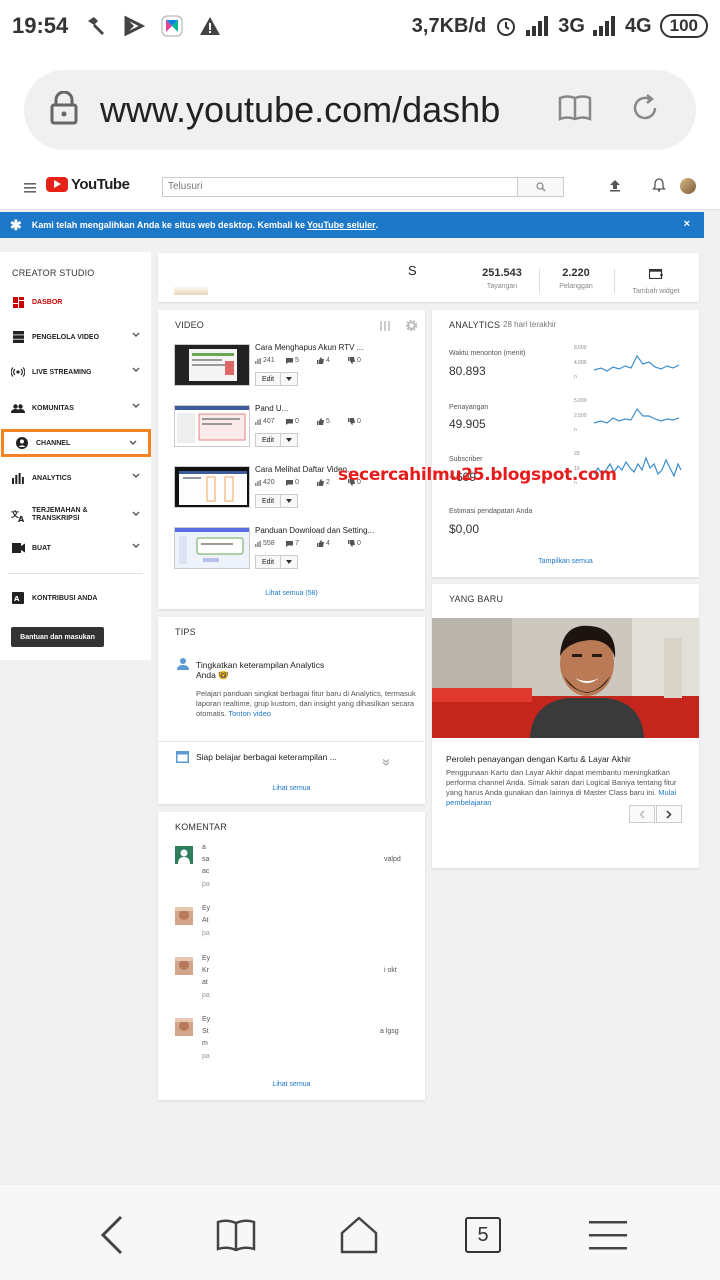 The image size is (720, 1280). Describe the element at coordinates (57, 637) in the screenshot. I see `help-feedback-button: Bantuan dan masukan` at that location.